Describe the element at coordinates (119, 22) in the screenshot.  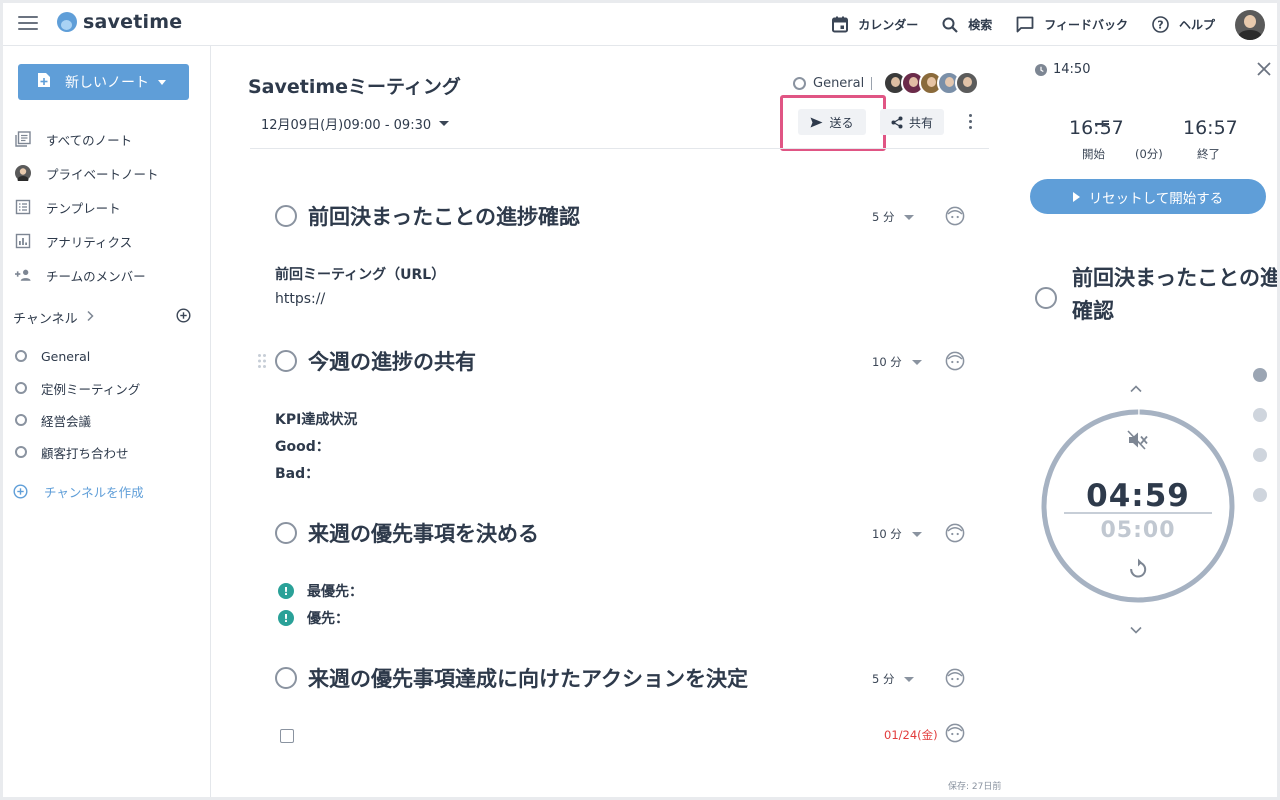
I see `logo: savetime` at that location.